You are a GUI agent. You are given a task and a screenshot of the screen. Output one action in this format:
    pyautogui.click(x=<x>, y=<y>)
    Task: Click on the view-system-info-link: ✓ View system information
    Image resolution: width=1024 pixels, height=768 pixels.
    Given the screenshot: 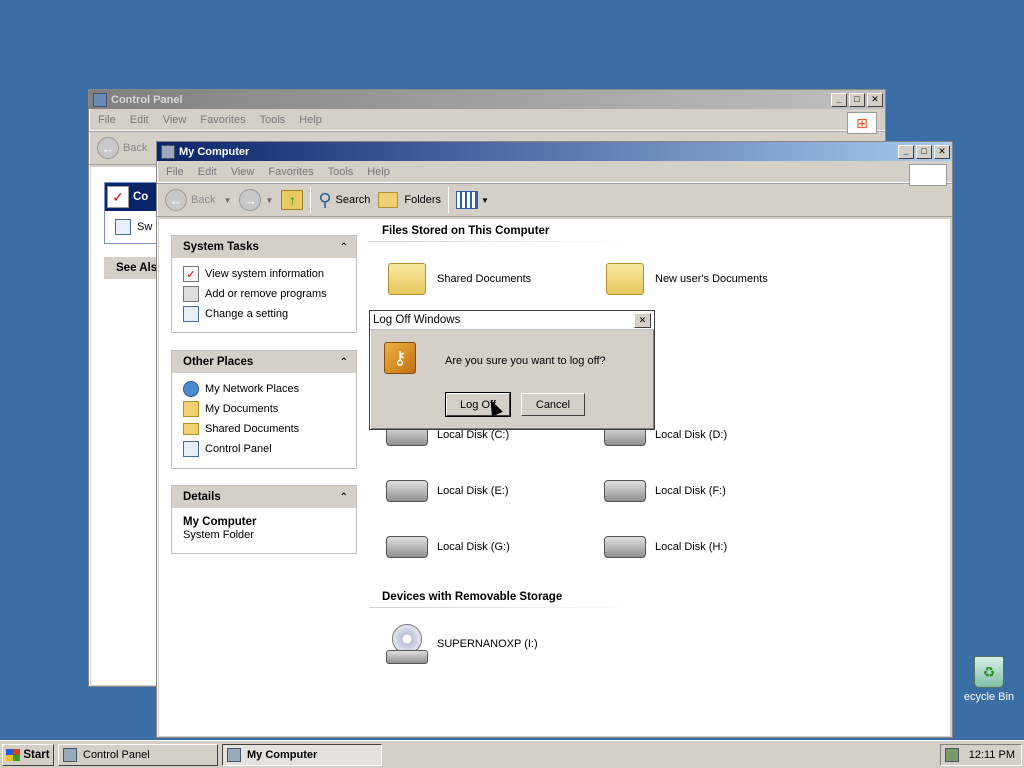 What is the action you would take?
    pyautogui.click(x=264, y=274)
    